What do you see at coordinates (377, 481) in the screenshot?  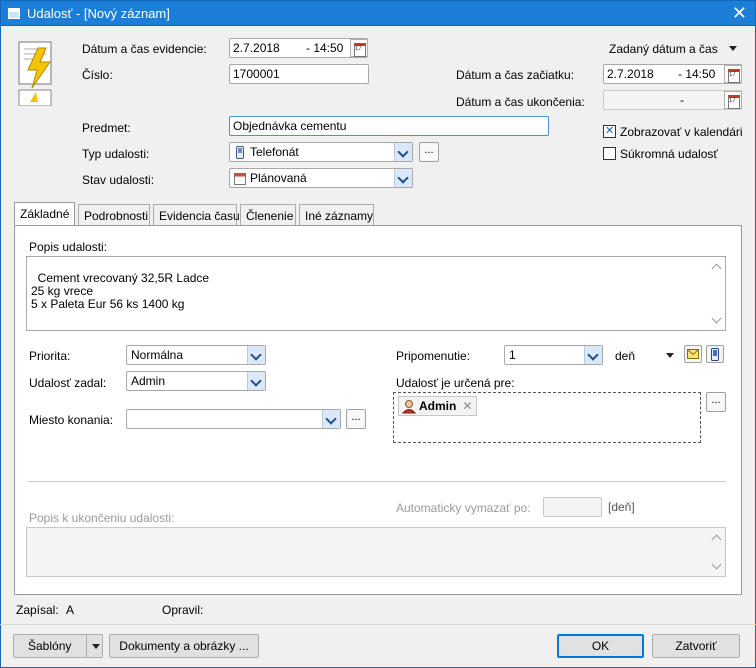 I see `separator` at bounding box center [377, 481].